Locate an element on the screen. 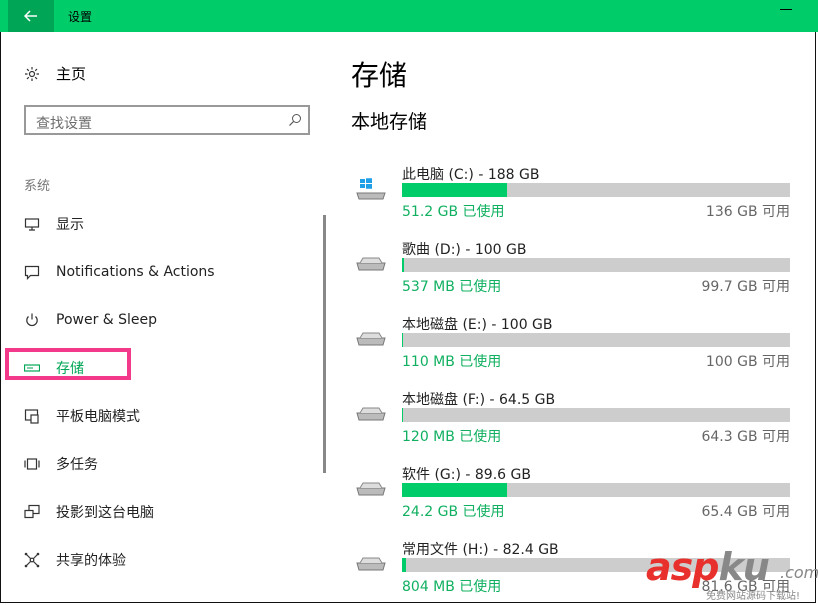 Image resolution: width=818 pixels, height=605 pixels. nav-item-multitask: 多任务 is located at coordinates (61, 464).